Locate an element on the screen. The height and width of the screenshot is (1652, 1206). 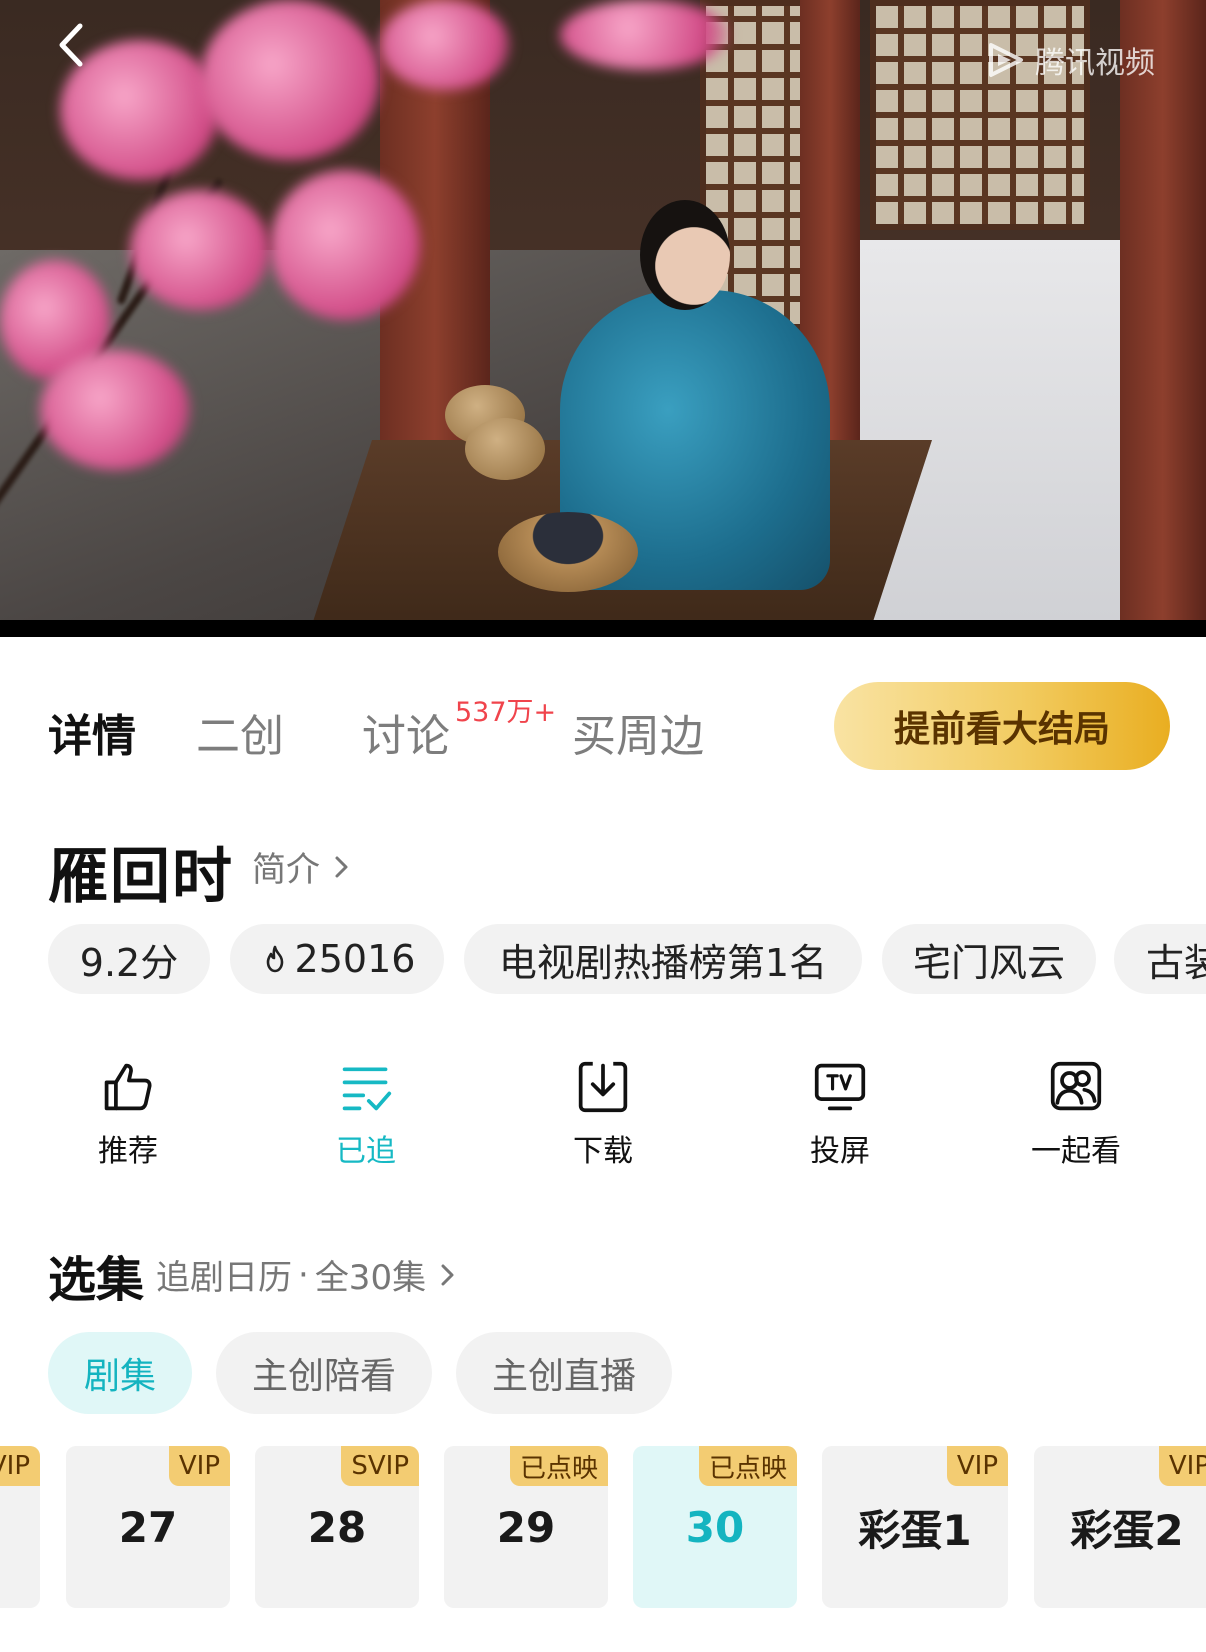
bonus-episode-tile: 彩蛋1 VIP is located at coordinates (915, 1527).